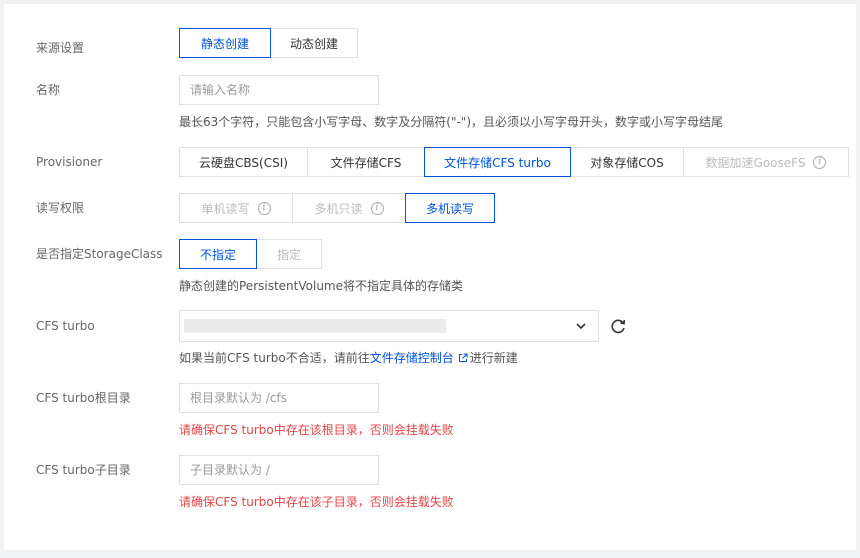 The height and width of the screenshot is (558, 860). I want to click on root-dir-label: CFS turbo根目录, so click(83, 398).